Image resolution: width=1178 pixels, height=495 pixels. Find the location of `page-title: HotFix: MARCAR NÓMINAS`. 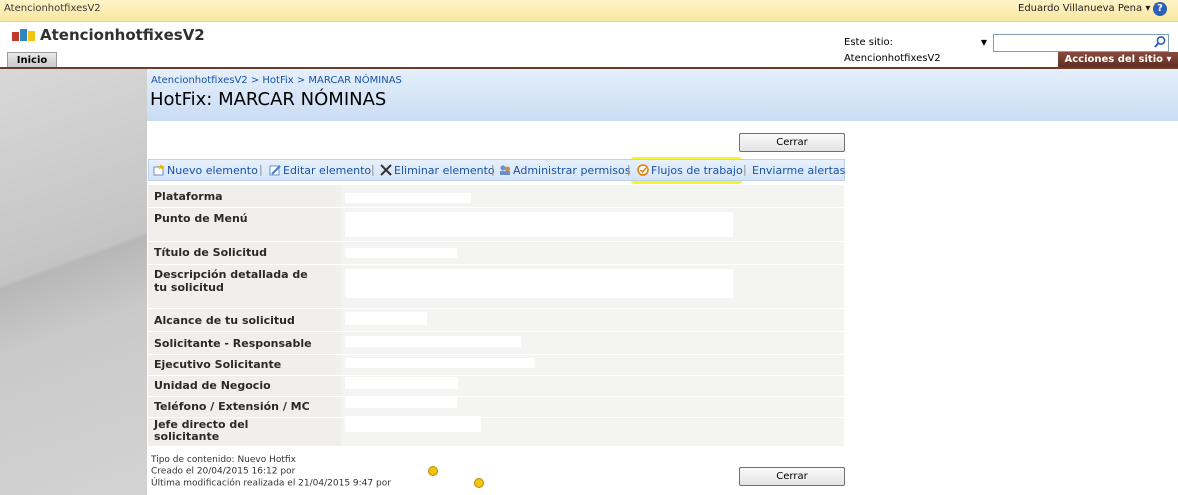

page-title: HotFix: MARCAR NÓMINAS is located at coordinates (268, 99).